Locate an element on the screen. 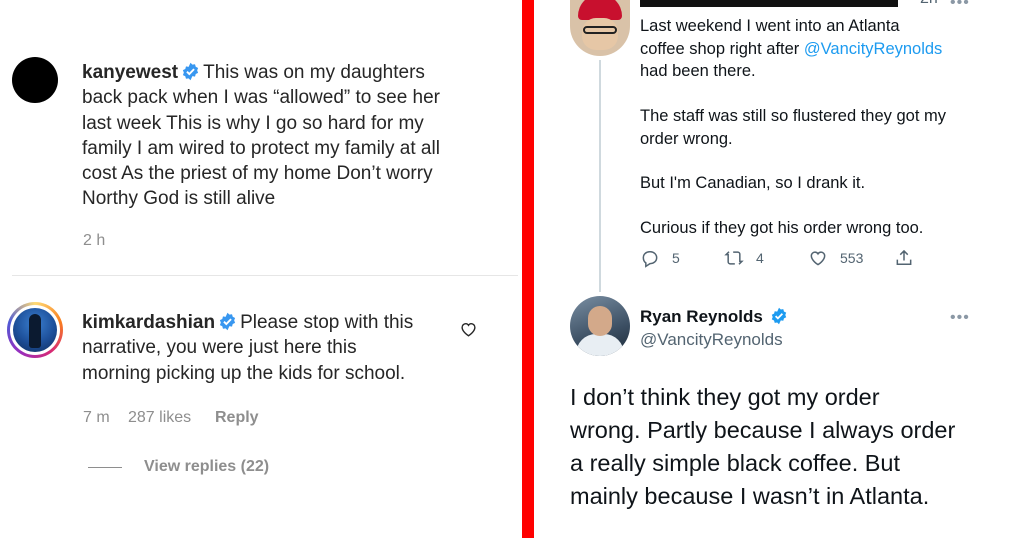 The width and height of the screenshot is (1024, 538). reply-button-label: Reply is located at coordinates (237, 417).